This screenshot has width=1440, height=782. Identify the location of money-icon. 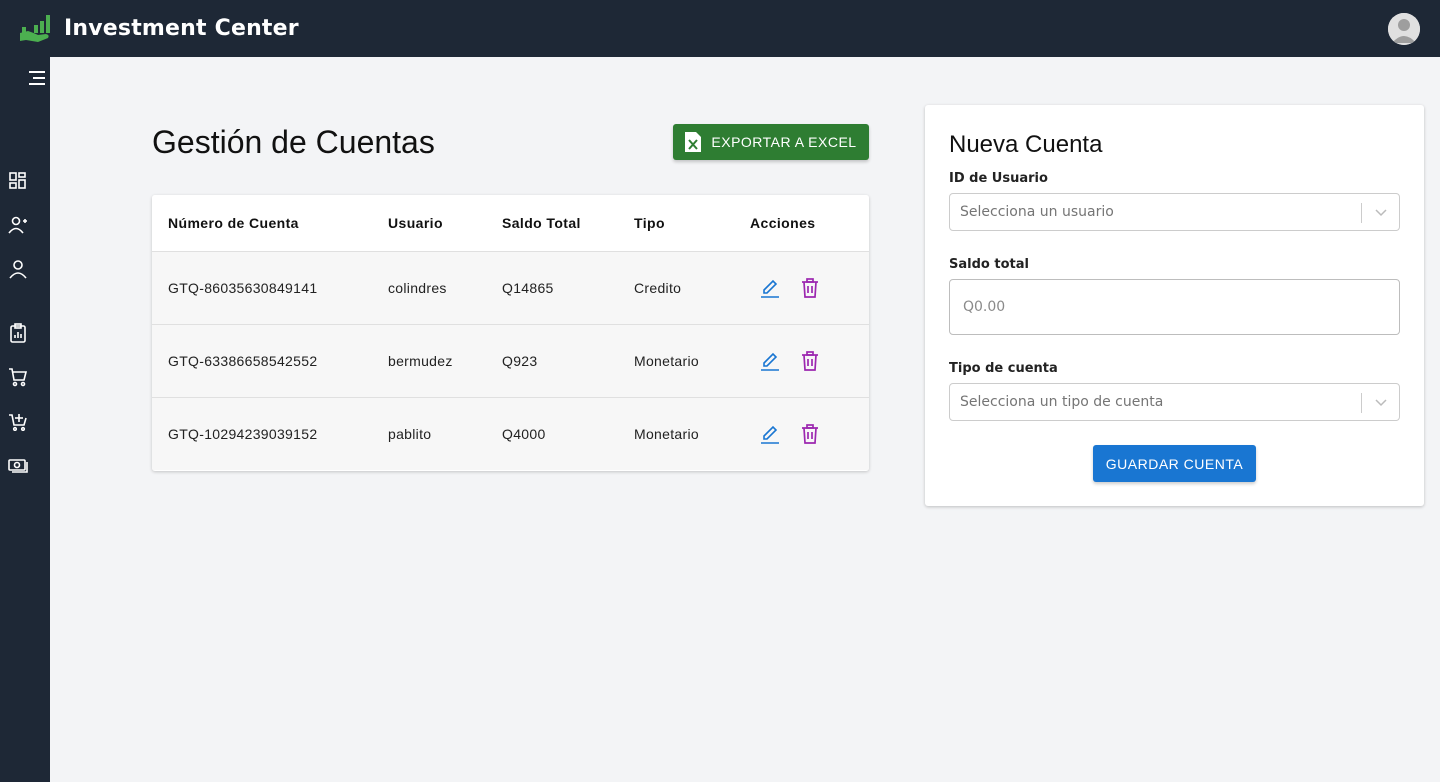
(18, 465).